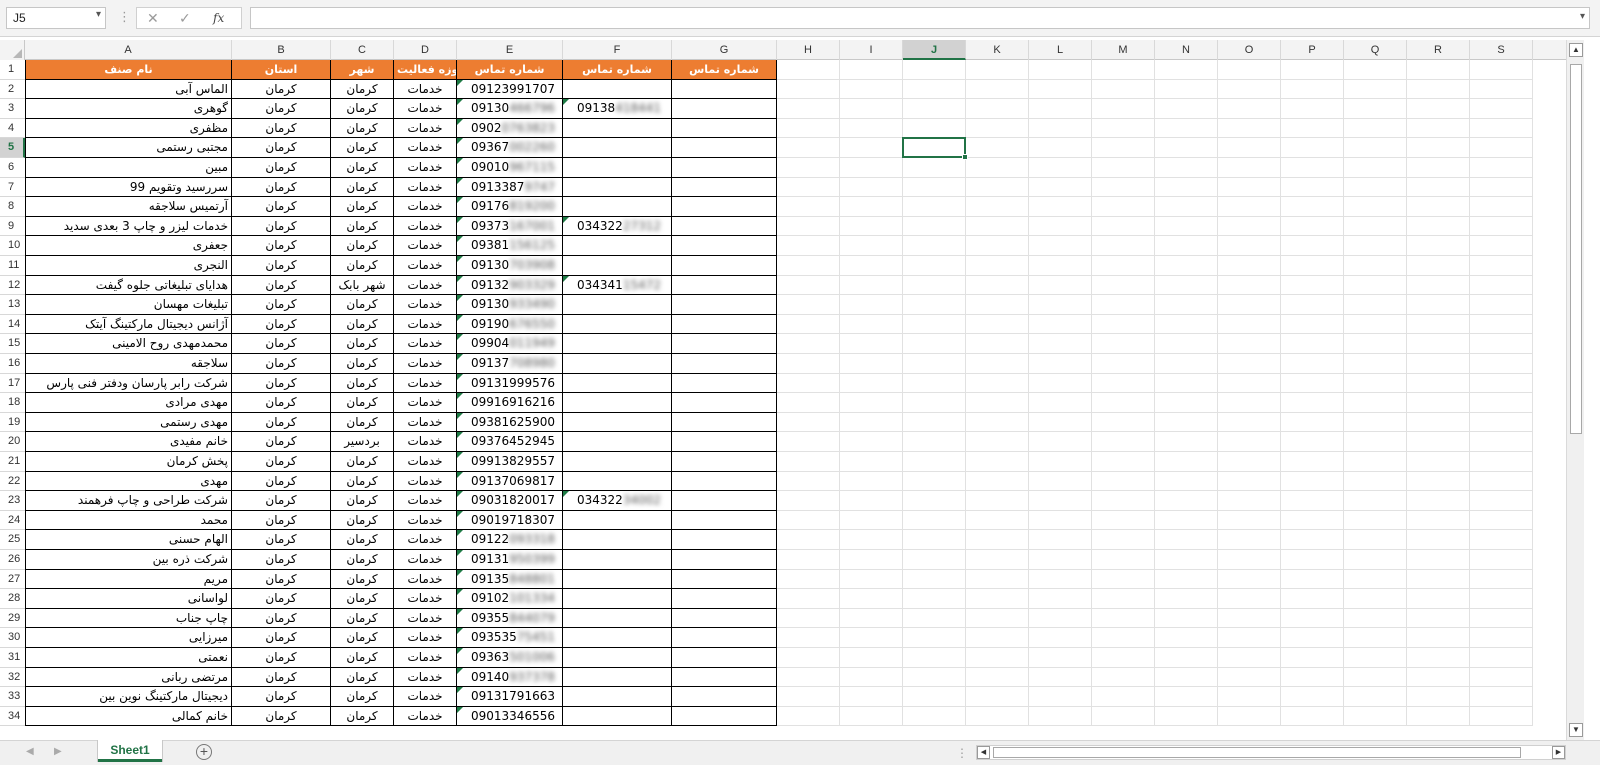 The image size is (1600, 765). I want to click on cell-i9, so click(871, 226).